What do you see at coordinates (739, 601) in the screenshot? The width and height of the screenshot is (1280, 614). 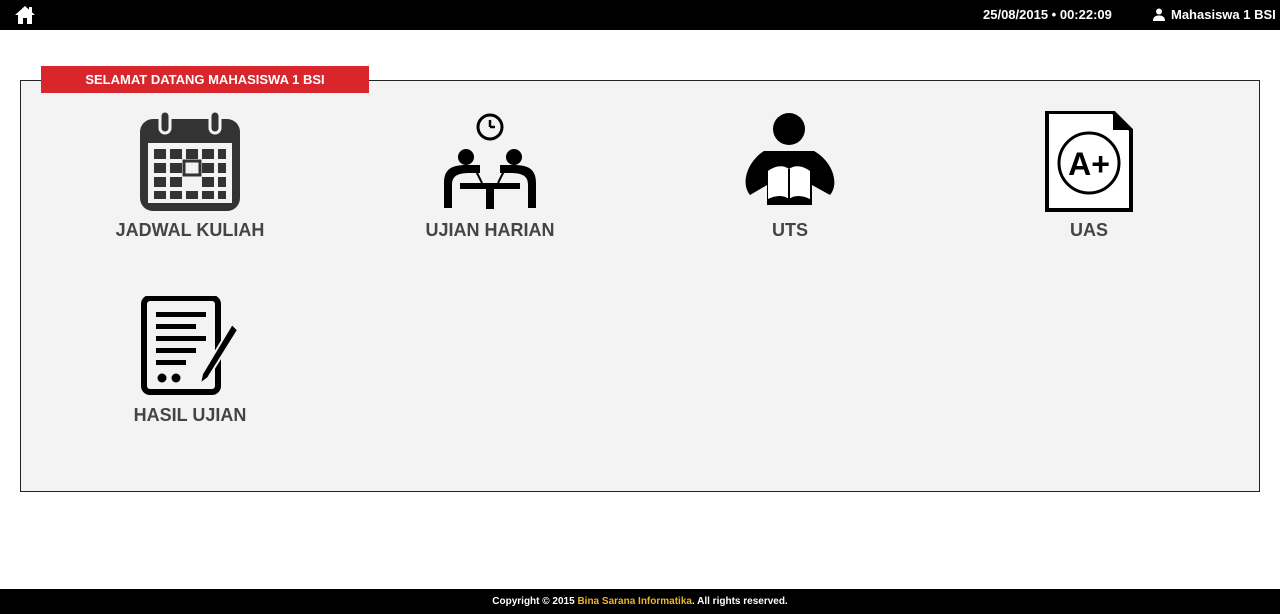 I see `copyright-suffix: . All rights reserved.` at bounding box center [739, 601].